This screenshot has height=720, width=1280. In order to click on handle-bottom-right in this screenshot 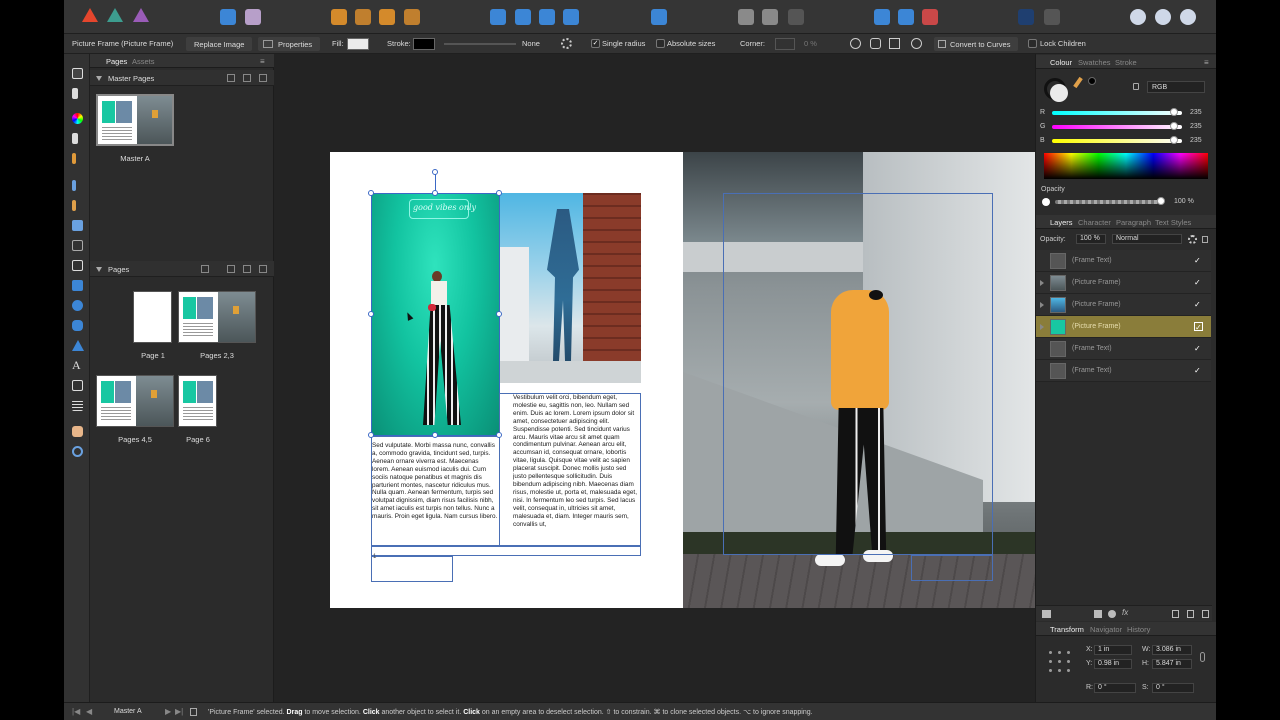, I will do `click(499, 435)`.